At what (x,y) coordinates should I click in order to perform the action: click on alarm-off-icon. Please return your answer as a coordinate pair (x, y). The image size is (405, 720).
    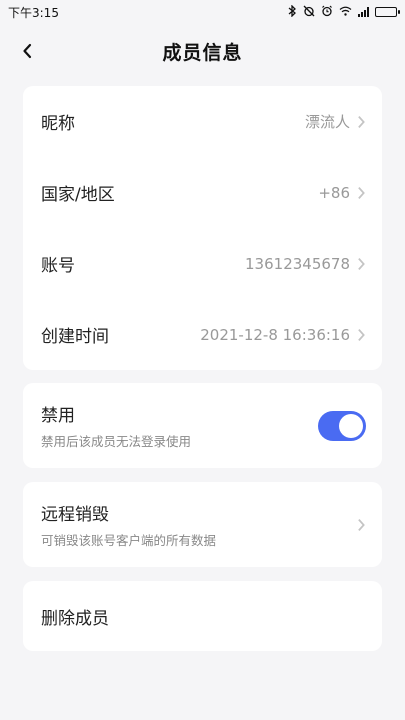
    Looking at the image, I should click on (309, 12).